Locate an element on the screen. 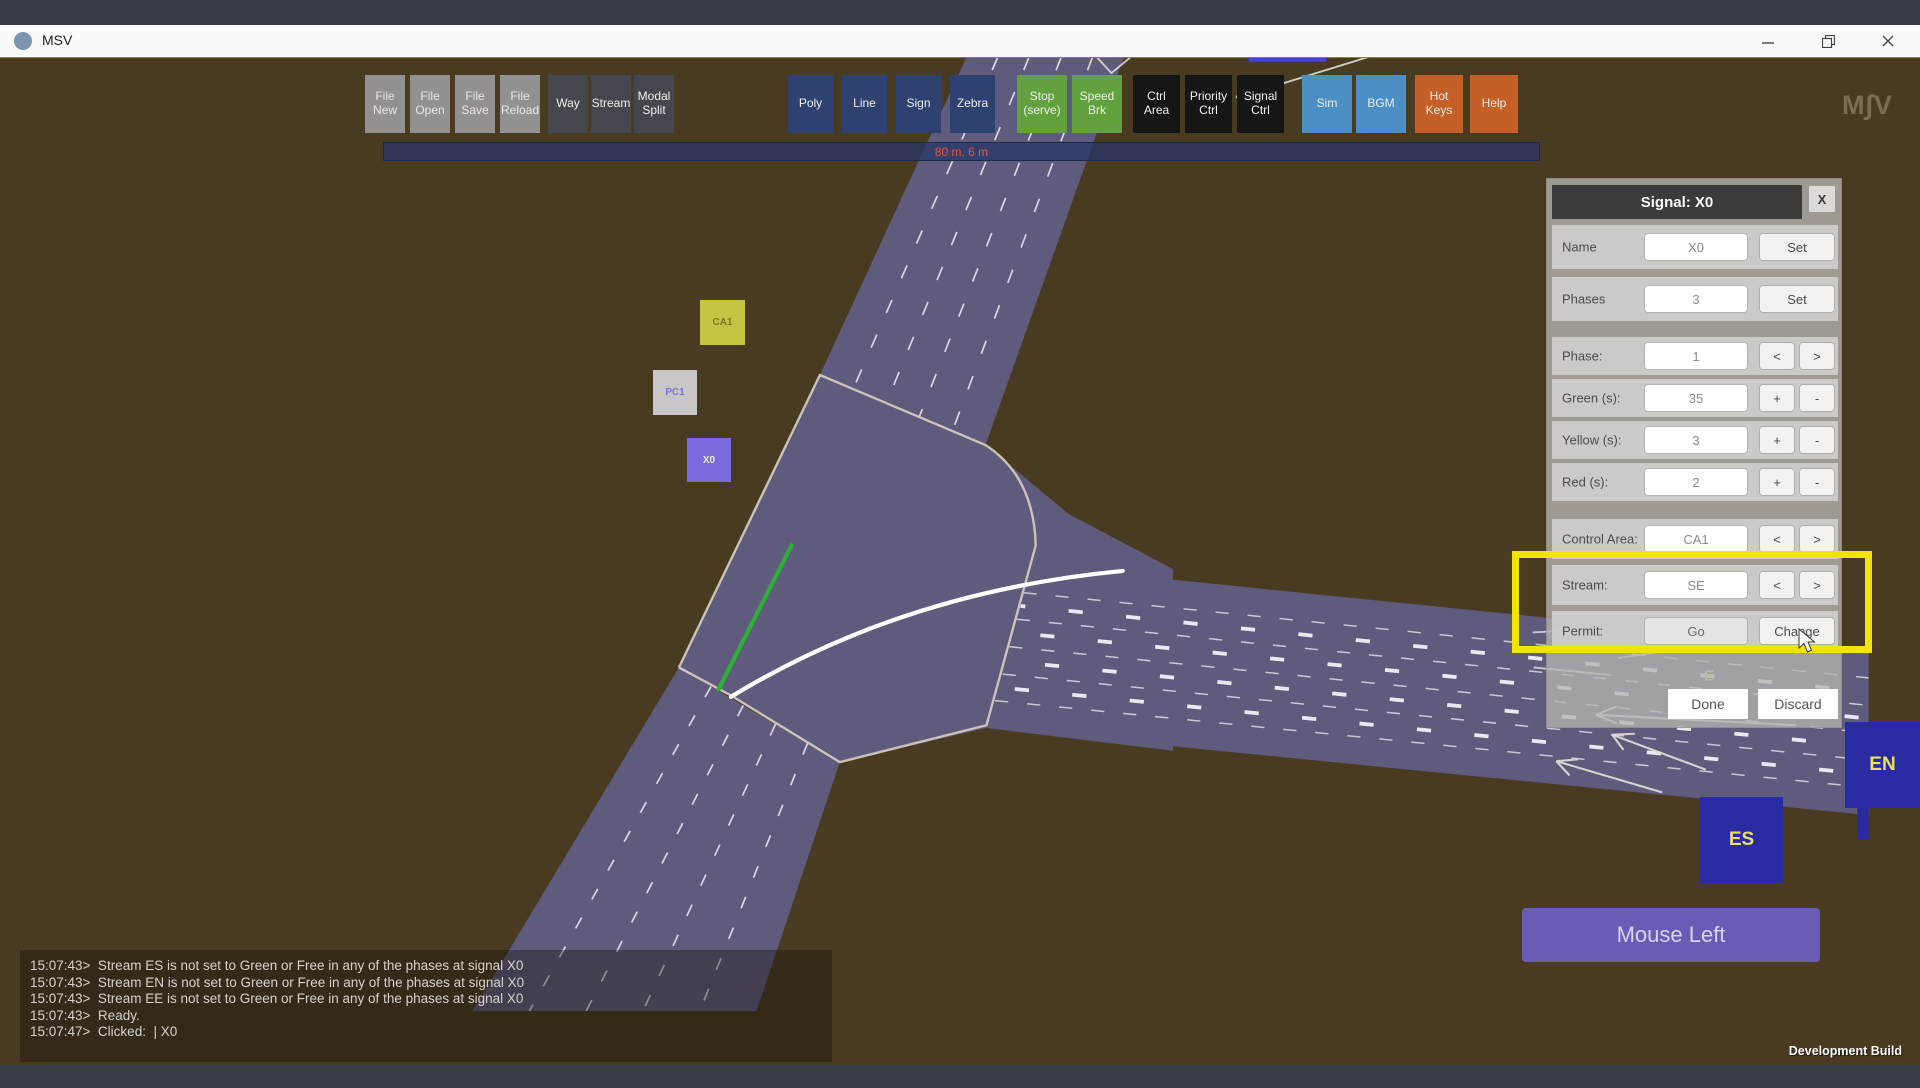 This screenshot has width=1920, height=1088. sign-button: Sign is located at coordinates (918, 104).